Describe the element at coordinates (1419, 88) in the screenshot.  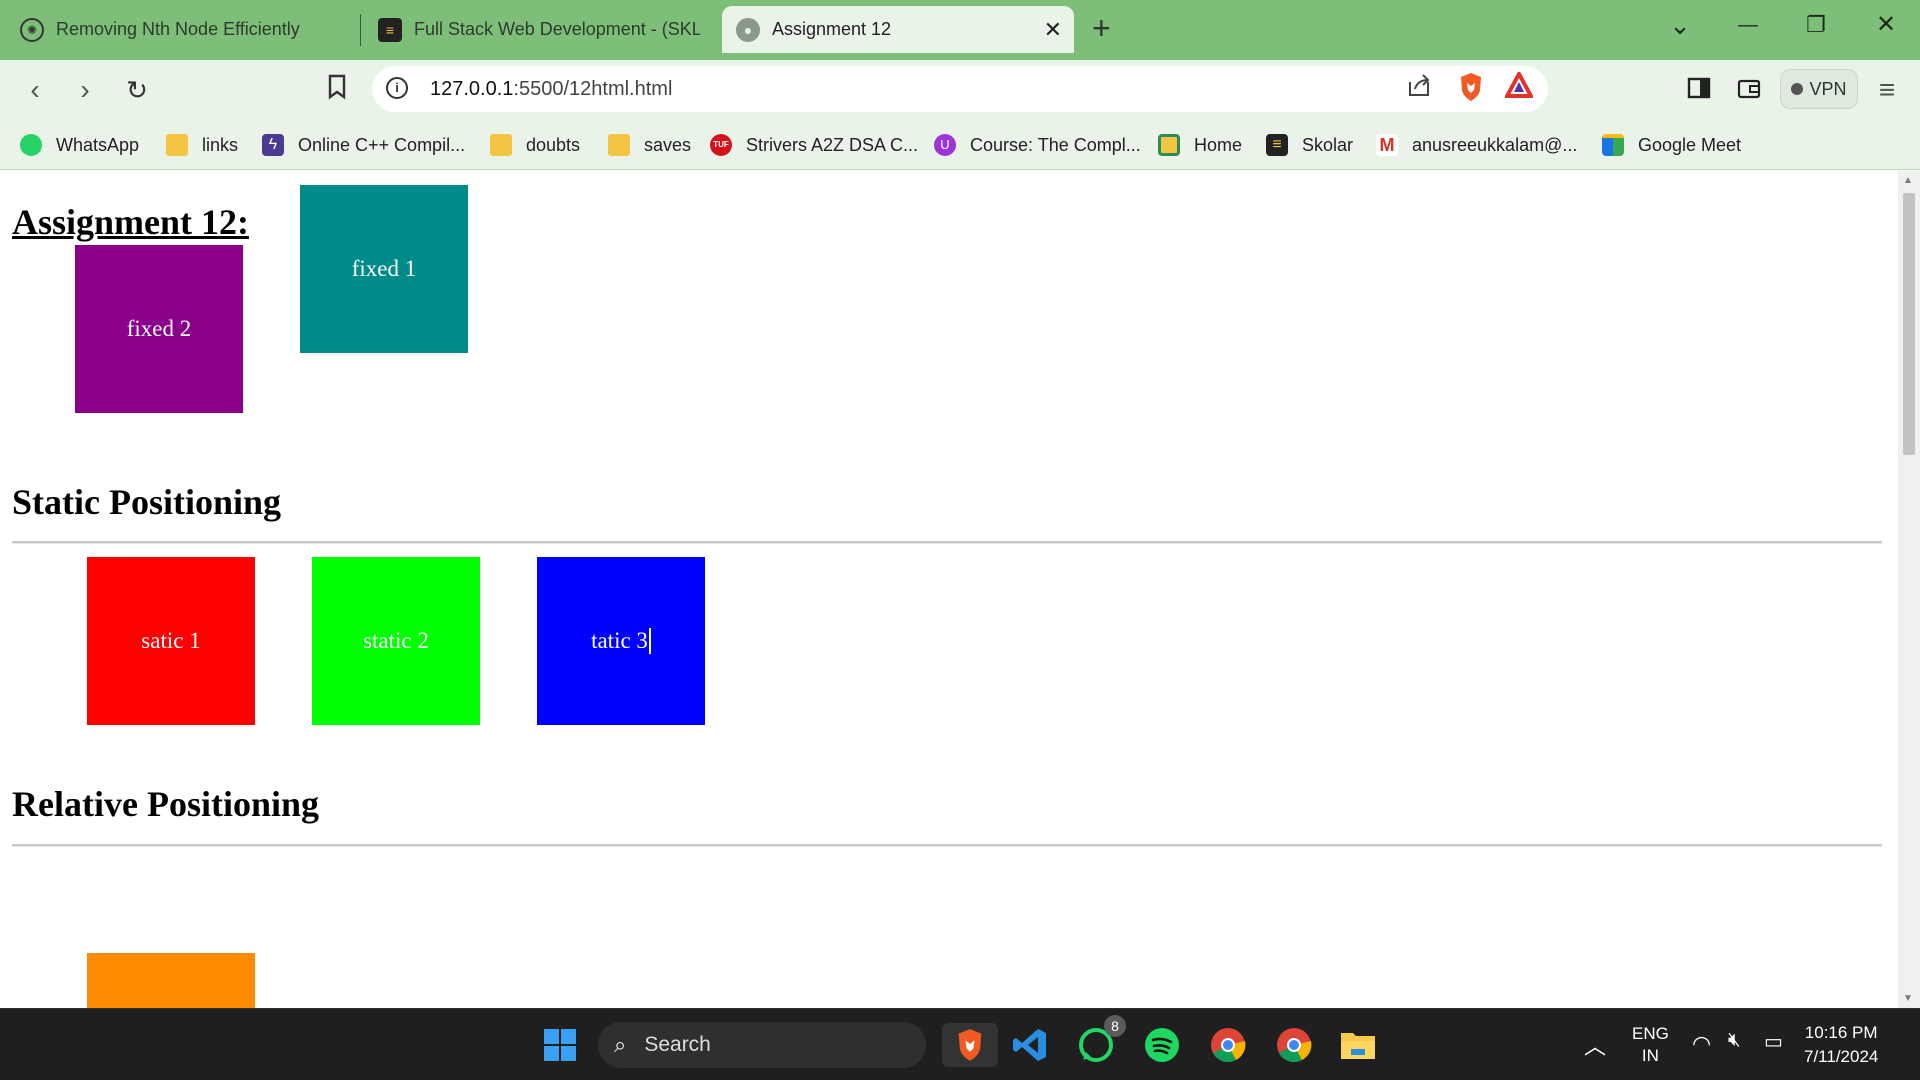
I see `share-icon` at that location.